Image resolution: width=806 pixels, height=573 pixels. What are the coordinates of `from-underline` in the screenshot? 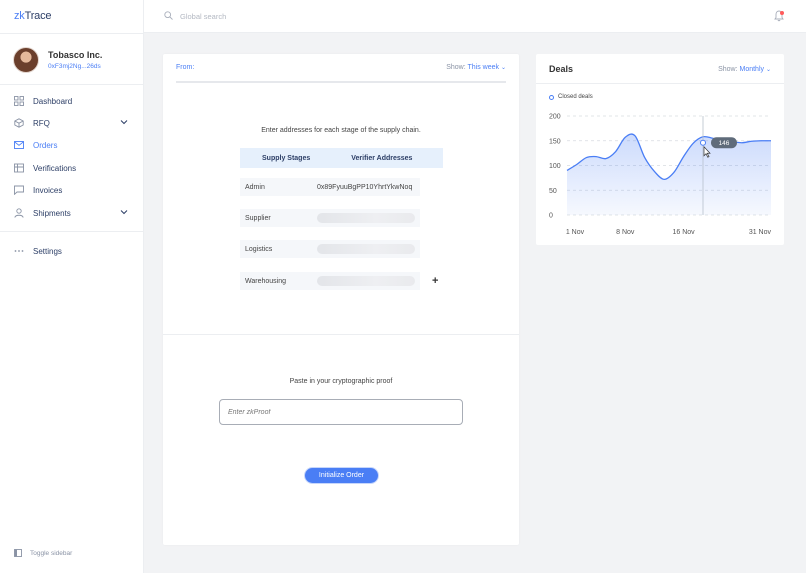 It's located at (341, 82).